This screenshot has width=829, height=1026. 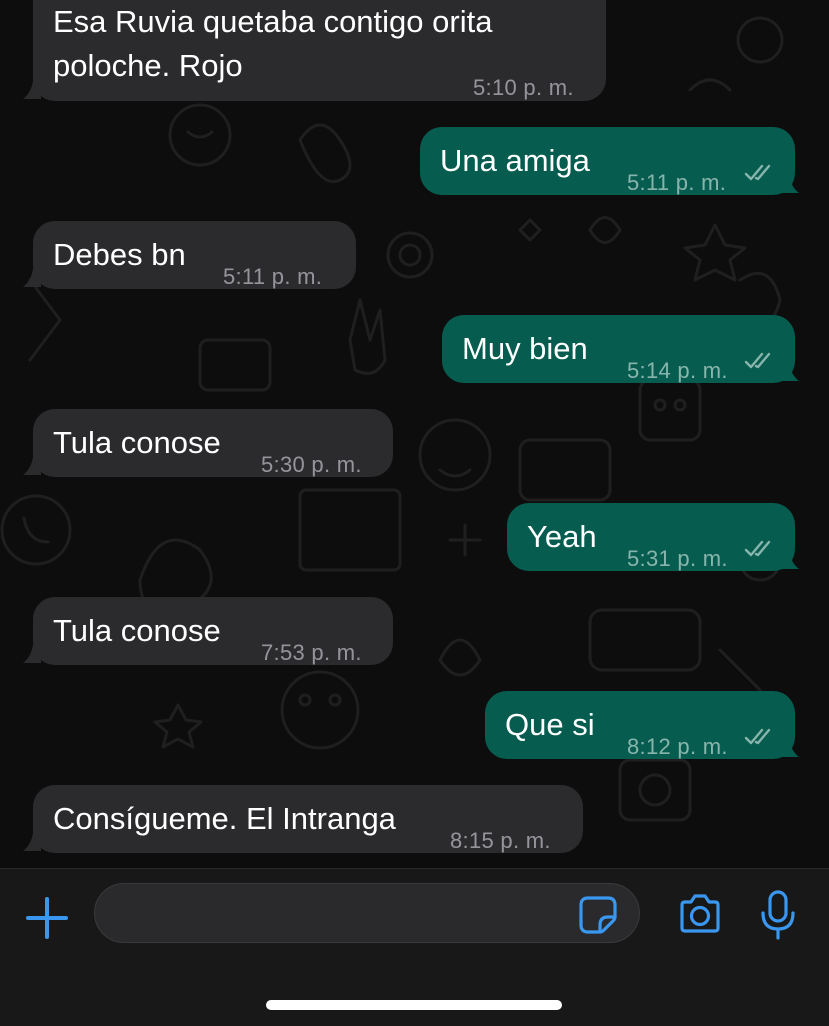 I want to click on message-time: 8:12 p. m., so click(x=677, y=746).